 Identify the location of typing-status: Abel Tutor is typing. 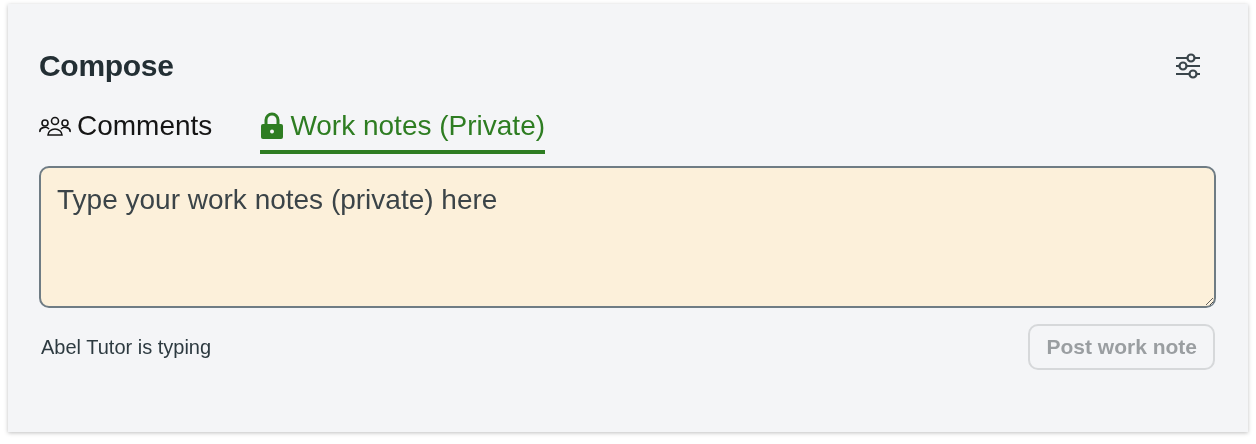
(126, 347).